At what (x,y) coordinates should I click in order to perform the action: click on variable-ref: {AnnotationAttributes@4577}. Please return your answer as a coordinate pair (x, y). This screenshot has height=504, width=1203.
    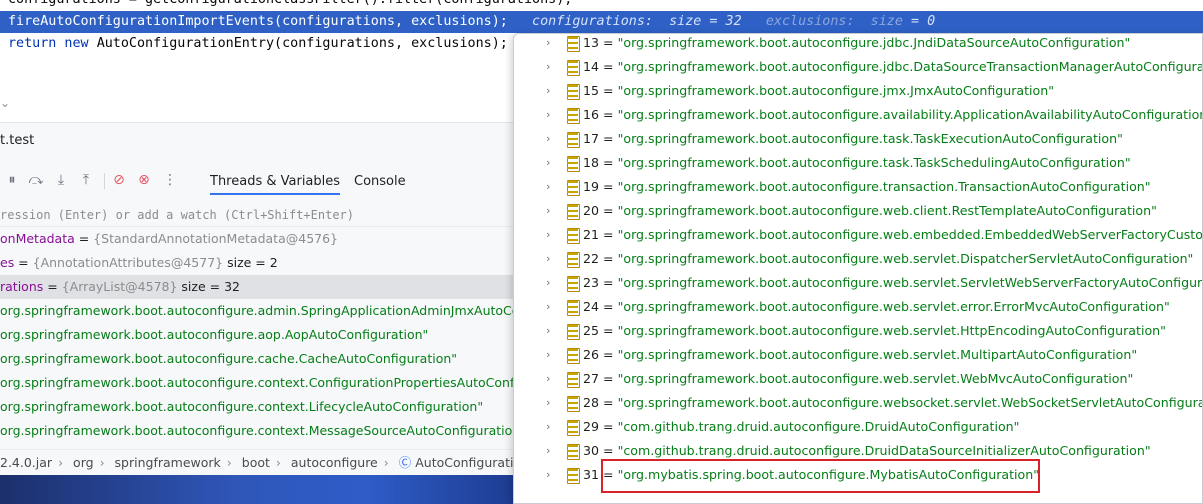
    Looking at the image, I should click on (128, 262).